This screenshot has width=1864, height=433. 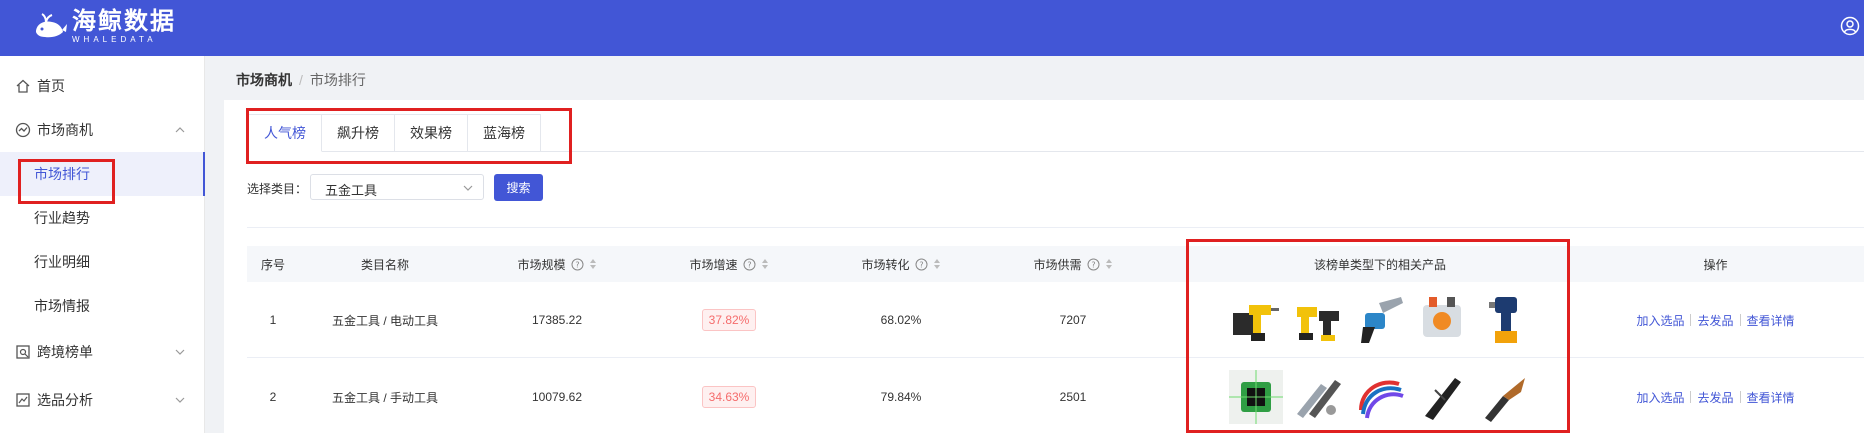 I want to click on sidebar-item-label: 跨境榜单, so click(x=65, y=352).